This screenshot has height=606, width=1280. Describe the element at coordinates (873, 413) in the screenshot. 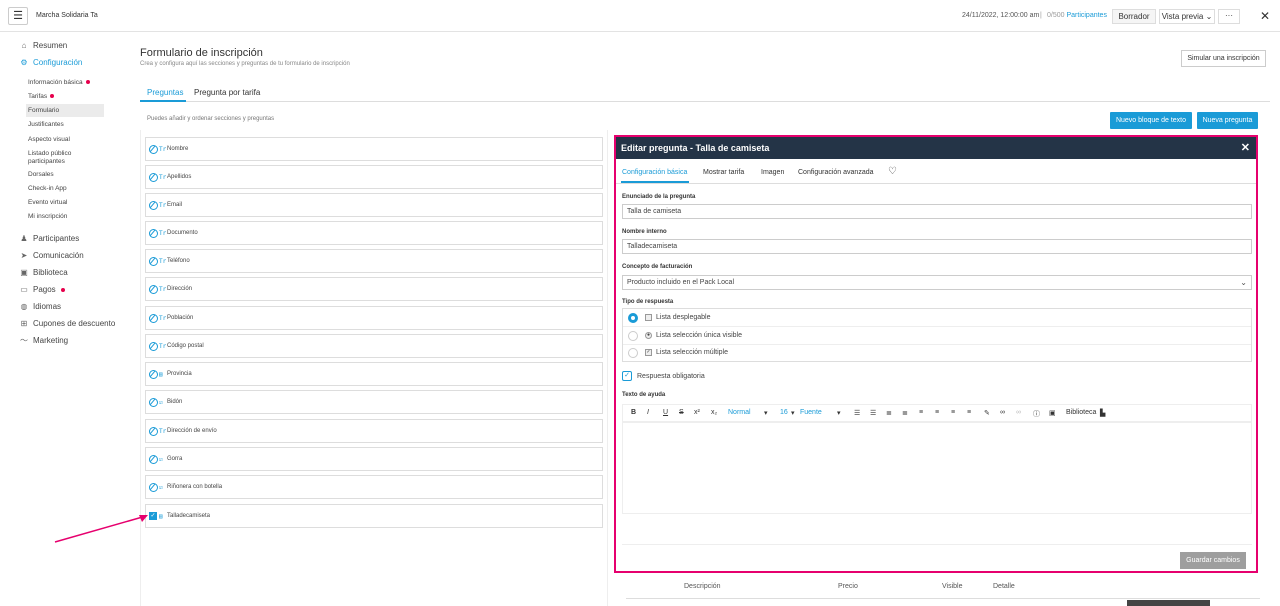

I see `numbered-list-icon: ☰` at that location.